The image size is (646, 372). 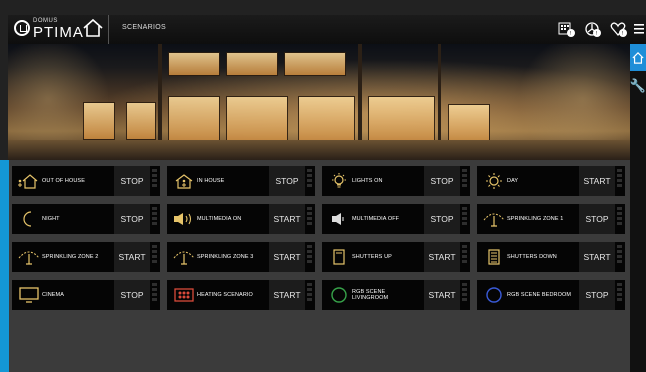 I want to click on optima-logo: DOMUS PTIMA, so click(x=48, y=30).